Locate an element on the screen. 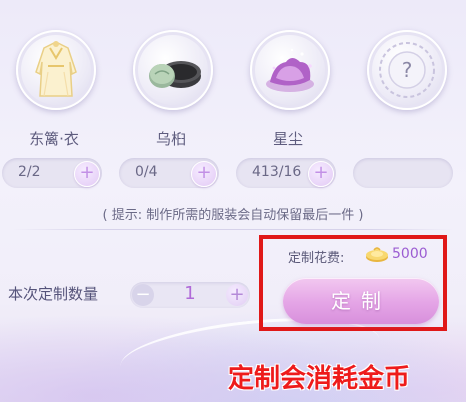 Image resolution: width=466 pixels, height=402 pixels. hint-text: ( 提示: 制作所需的服装会自动保留最后一件 ) is located at coordinates (233, 215).